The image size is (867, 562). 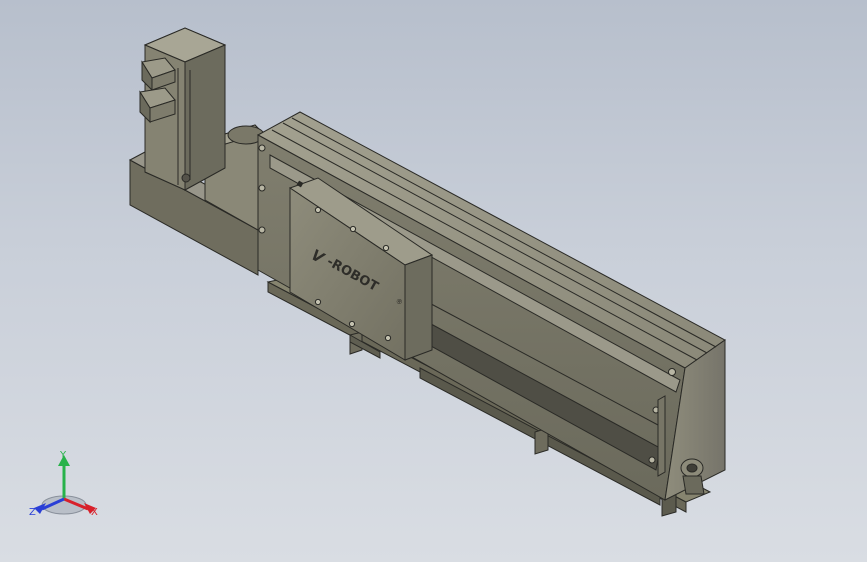 What do you see at coordinates (63, 455) in the screenshot?
I see `y-axis-label: Y` at bounding box center [63, 455].